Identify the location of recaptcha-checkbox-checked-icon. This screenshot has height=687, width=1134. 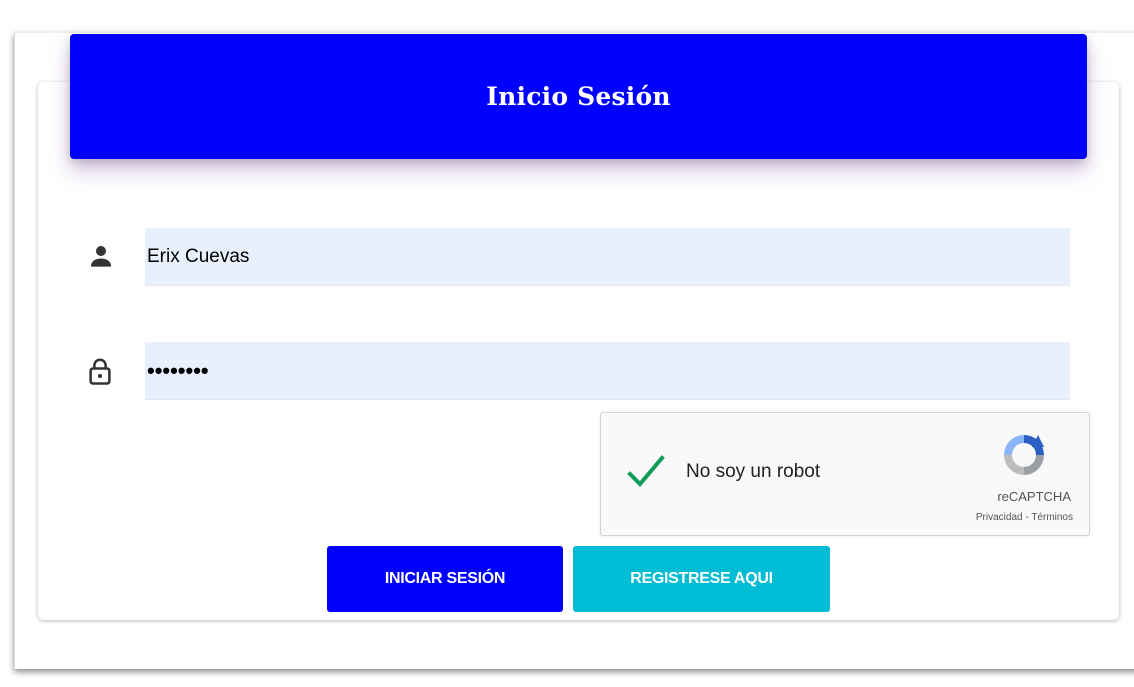
(646, 472).